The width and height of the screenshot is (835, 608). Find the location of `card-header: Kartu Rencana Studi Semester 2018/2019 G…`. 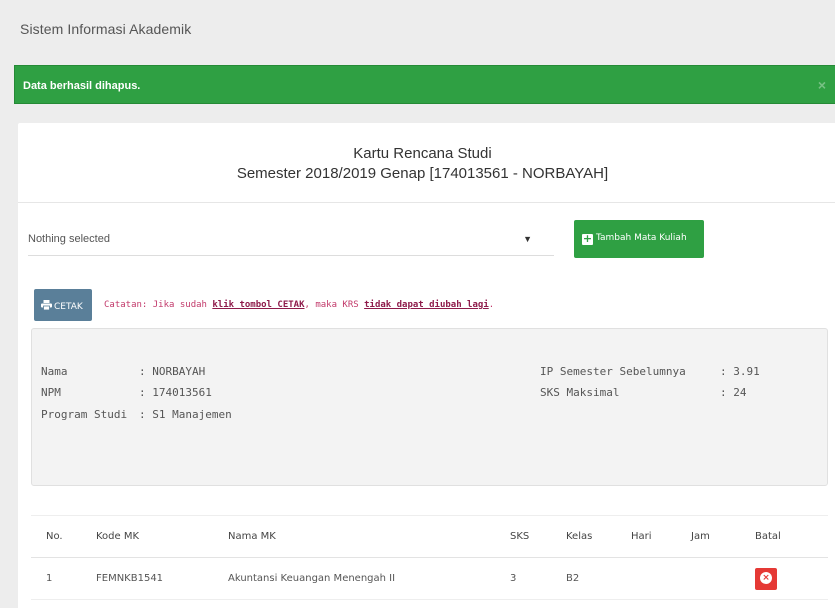

card-header: Kartu Rencana Studi Semester 2018/2019 G… is located at coordinates (426, 163).